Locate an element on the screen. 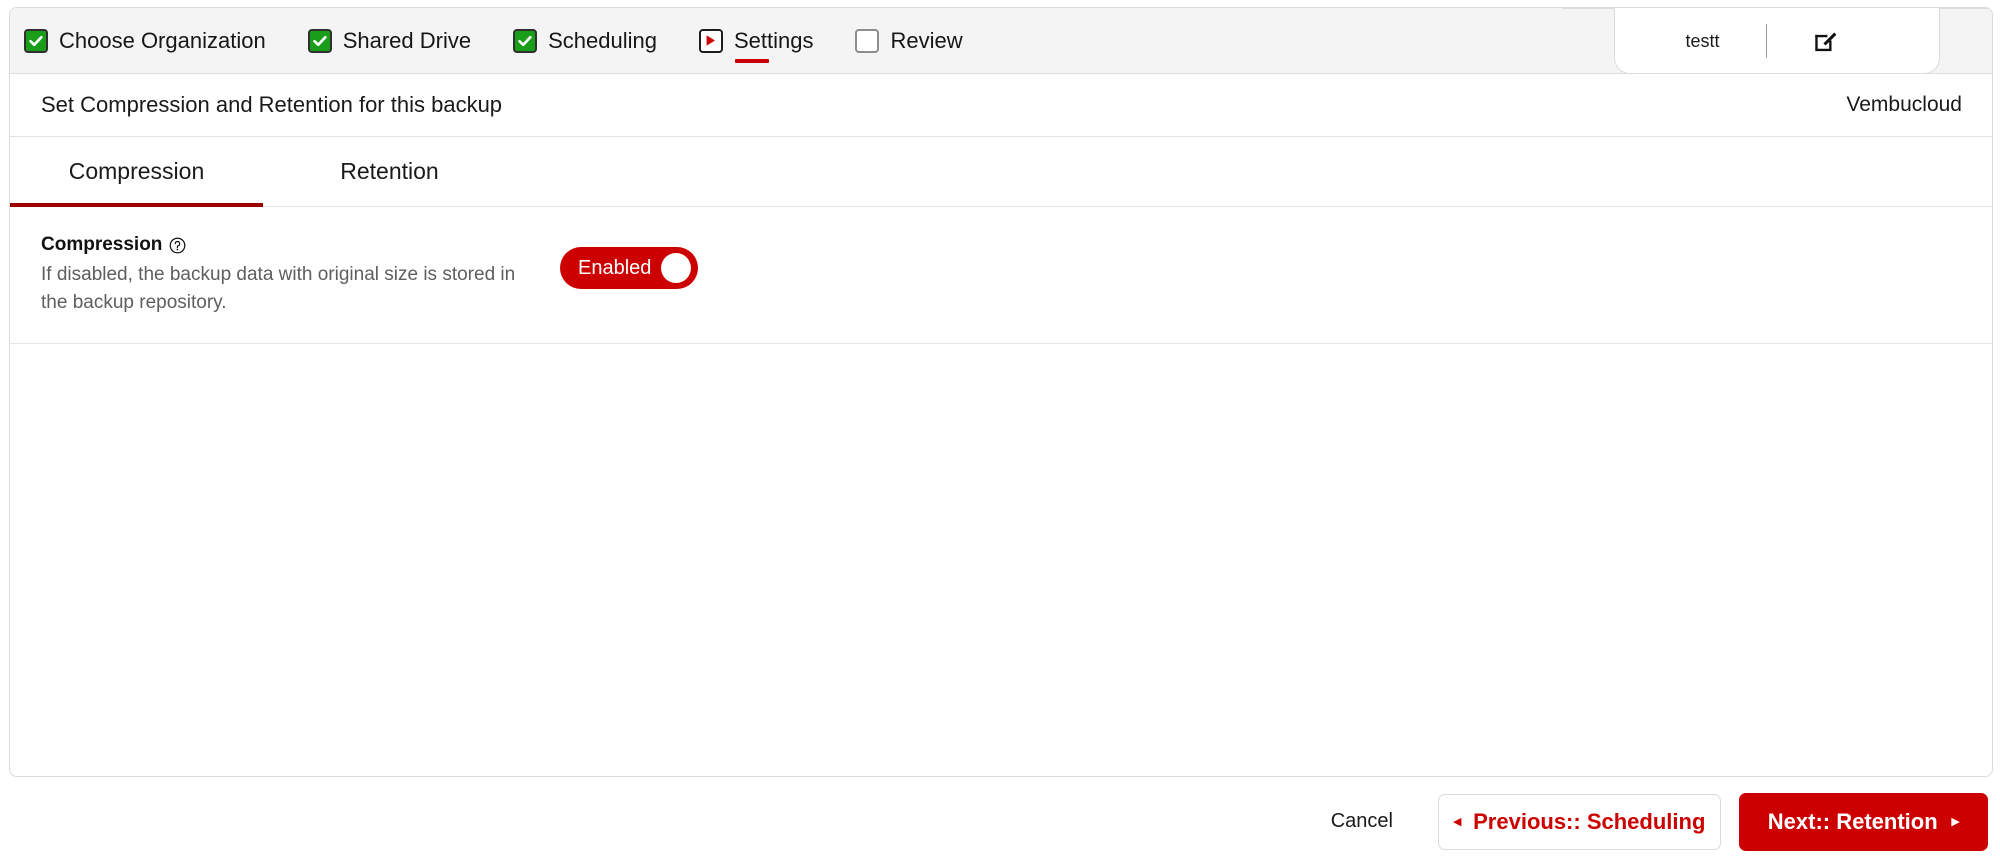 Image resolution: width=2000 pixels, height=866 pixels. profile-tab: testt is located at coordinates (1777, 41).